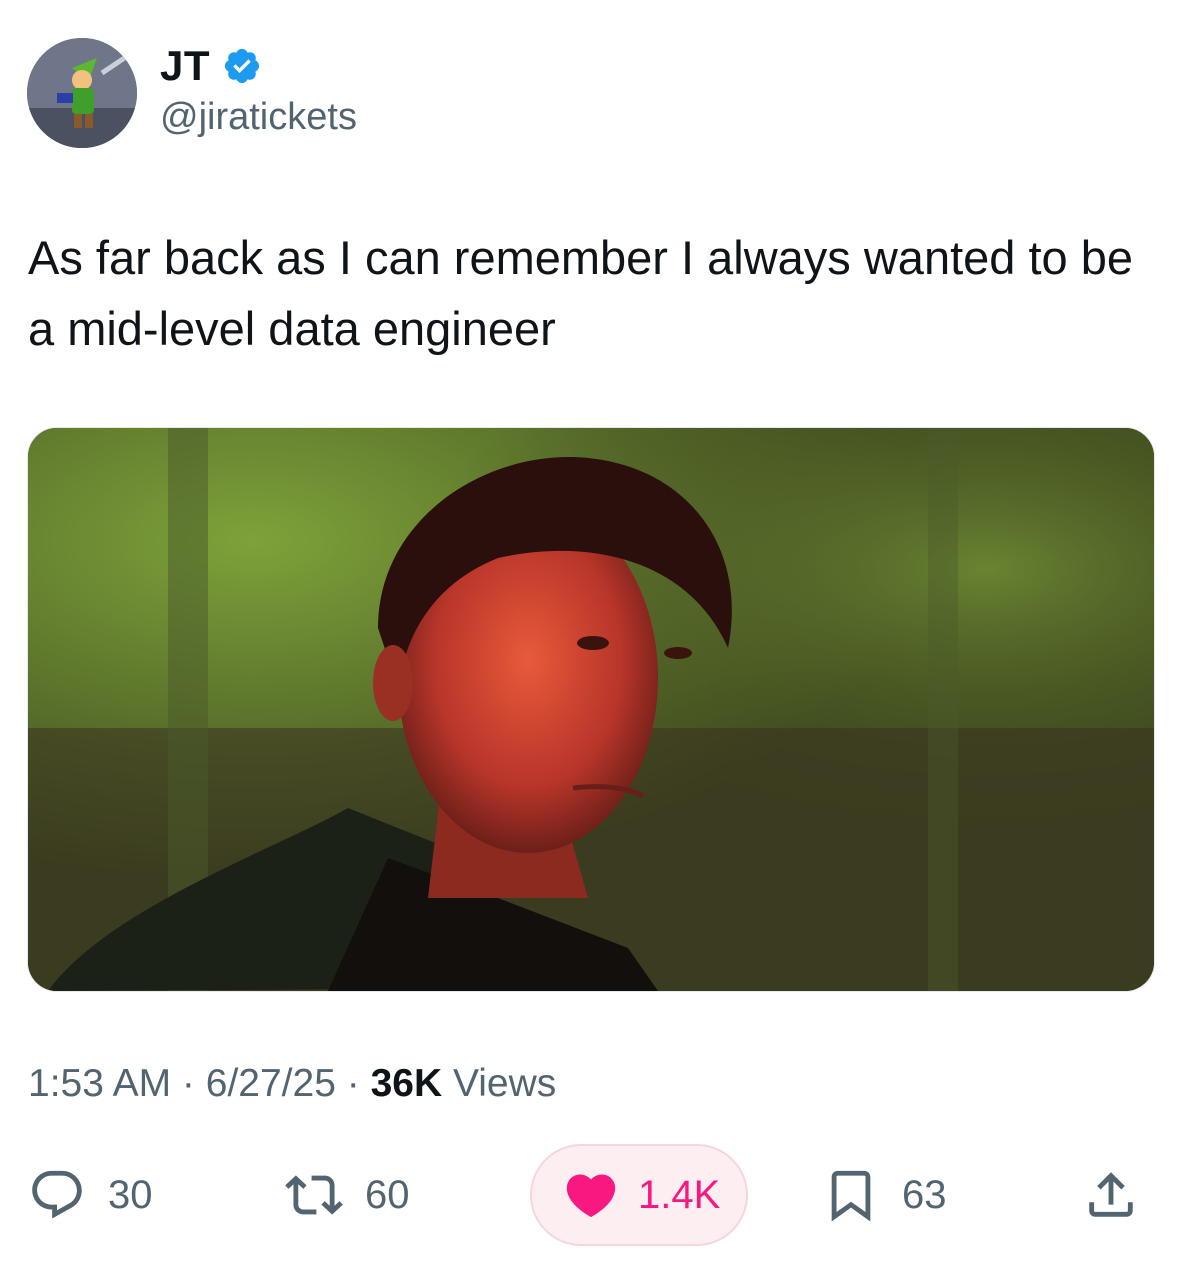 The width and height of the screenshot is (1179, 1288). I want to click on share-button, so click(1111, 1195).